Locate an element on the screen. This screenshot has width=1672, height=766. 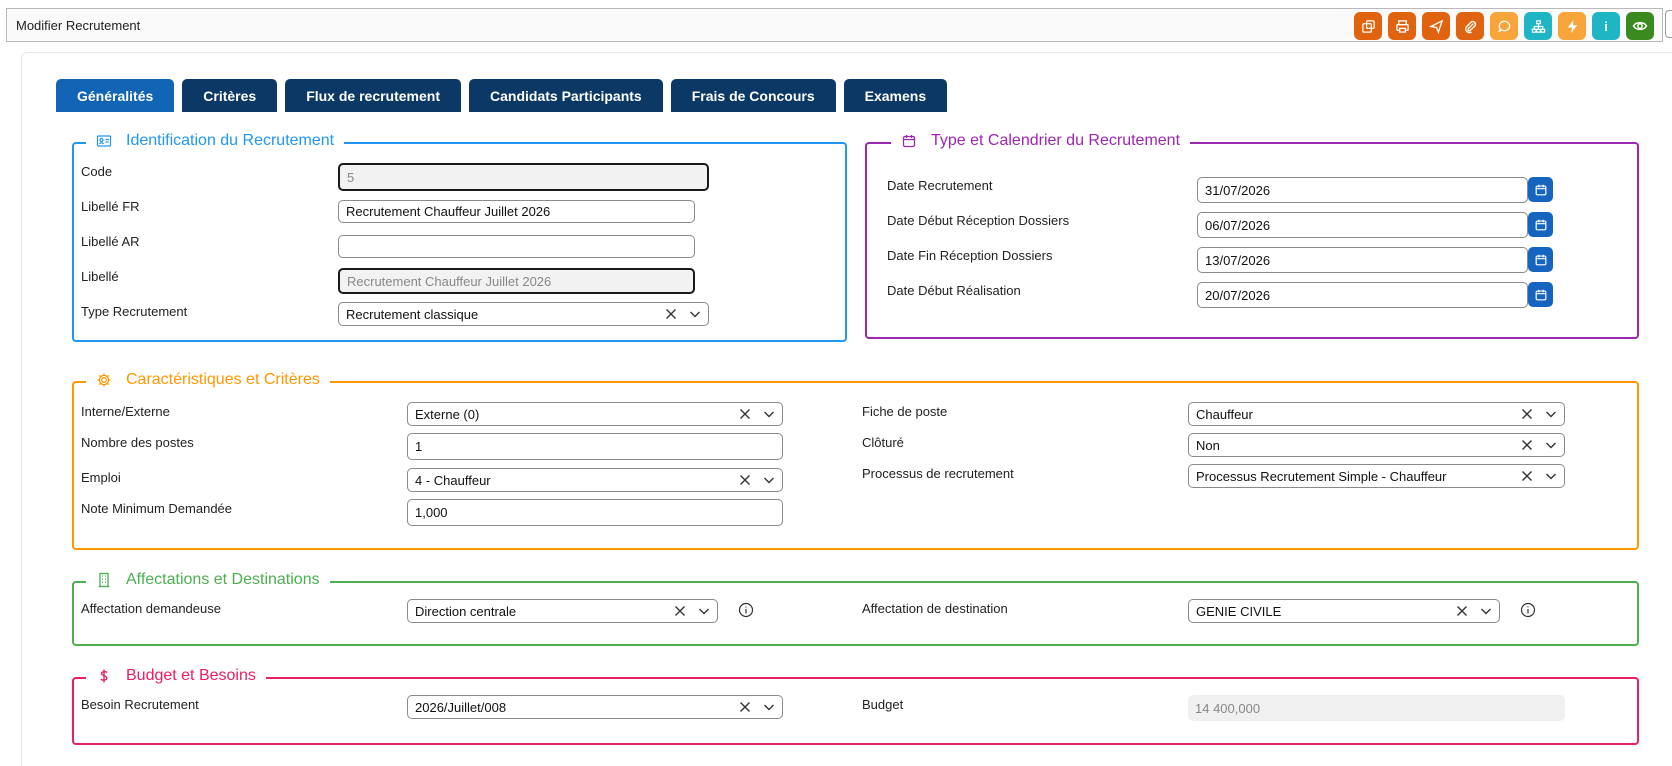
tab-frais-concours: Frais de Concours is located at coordinates (753, 95).